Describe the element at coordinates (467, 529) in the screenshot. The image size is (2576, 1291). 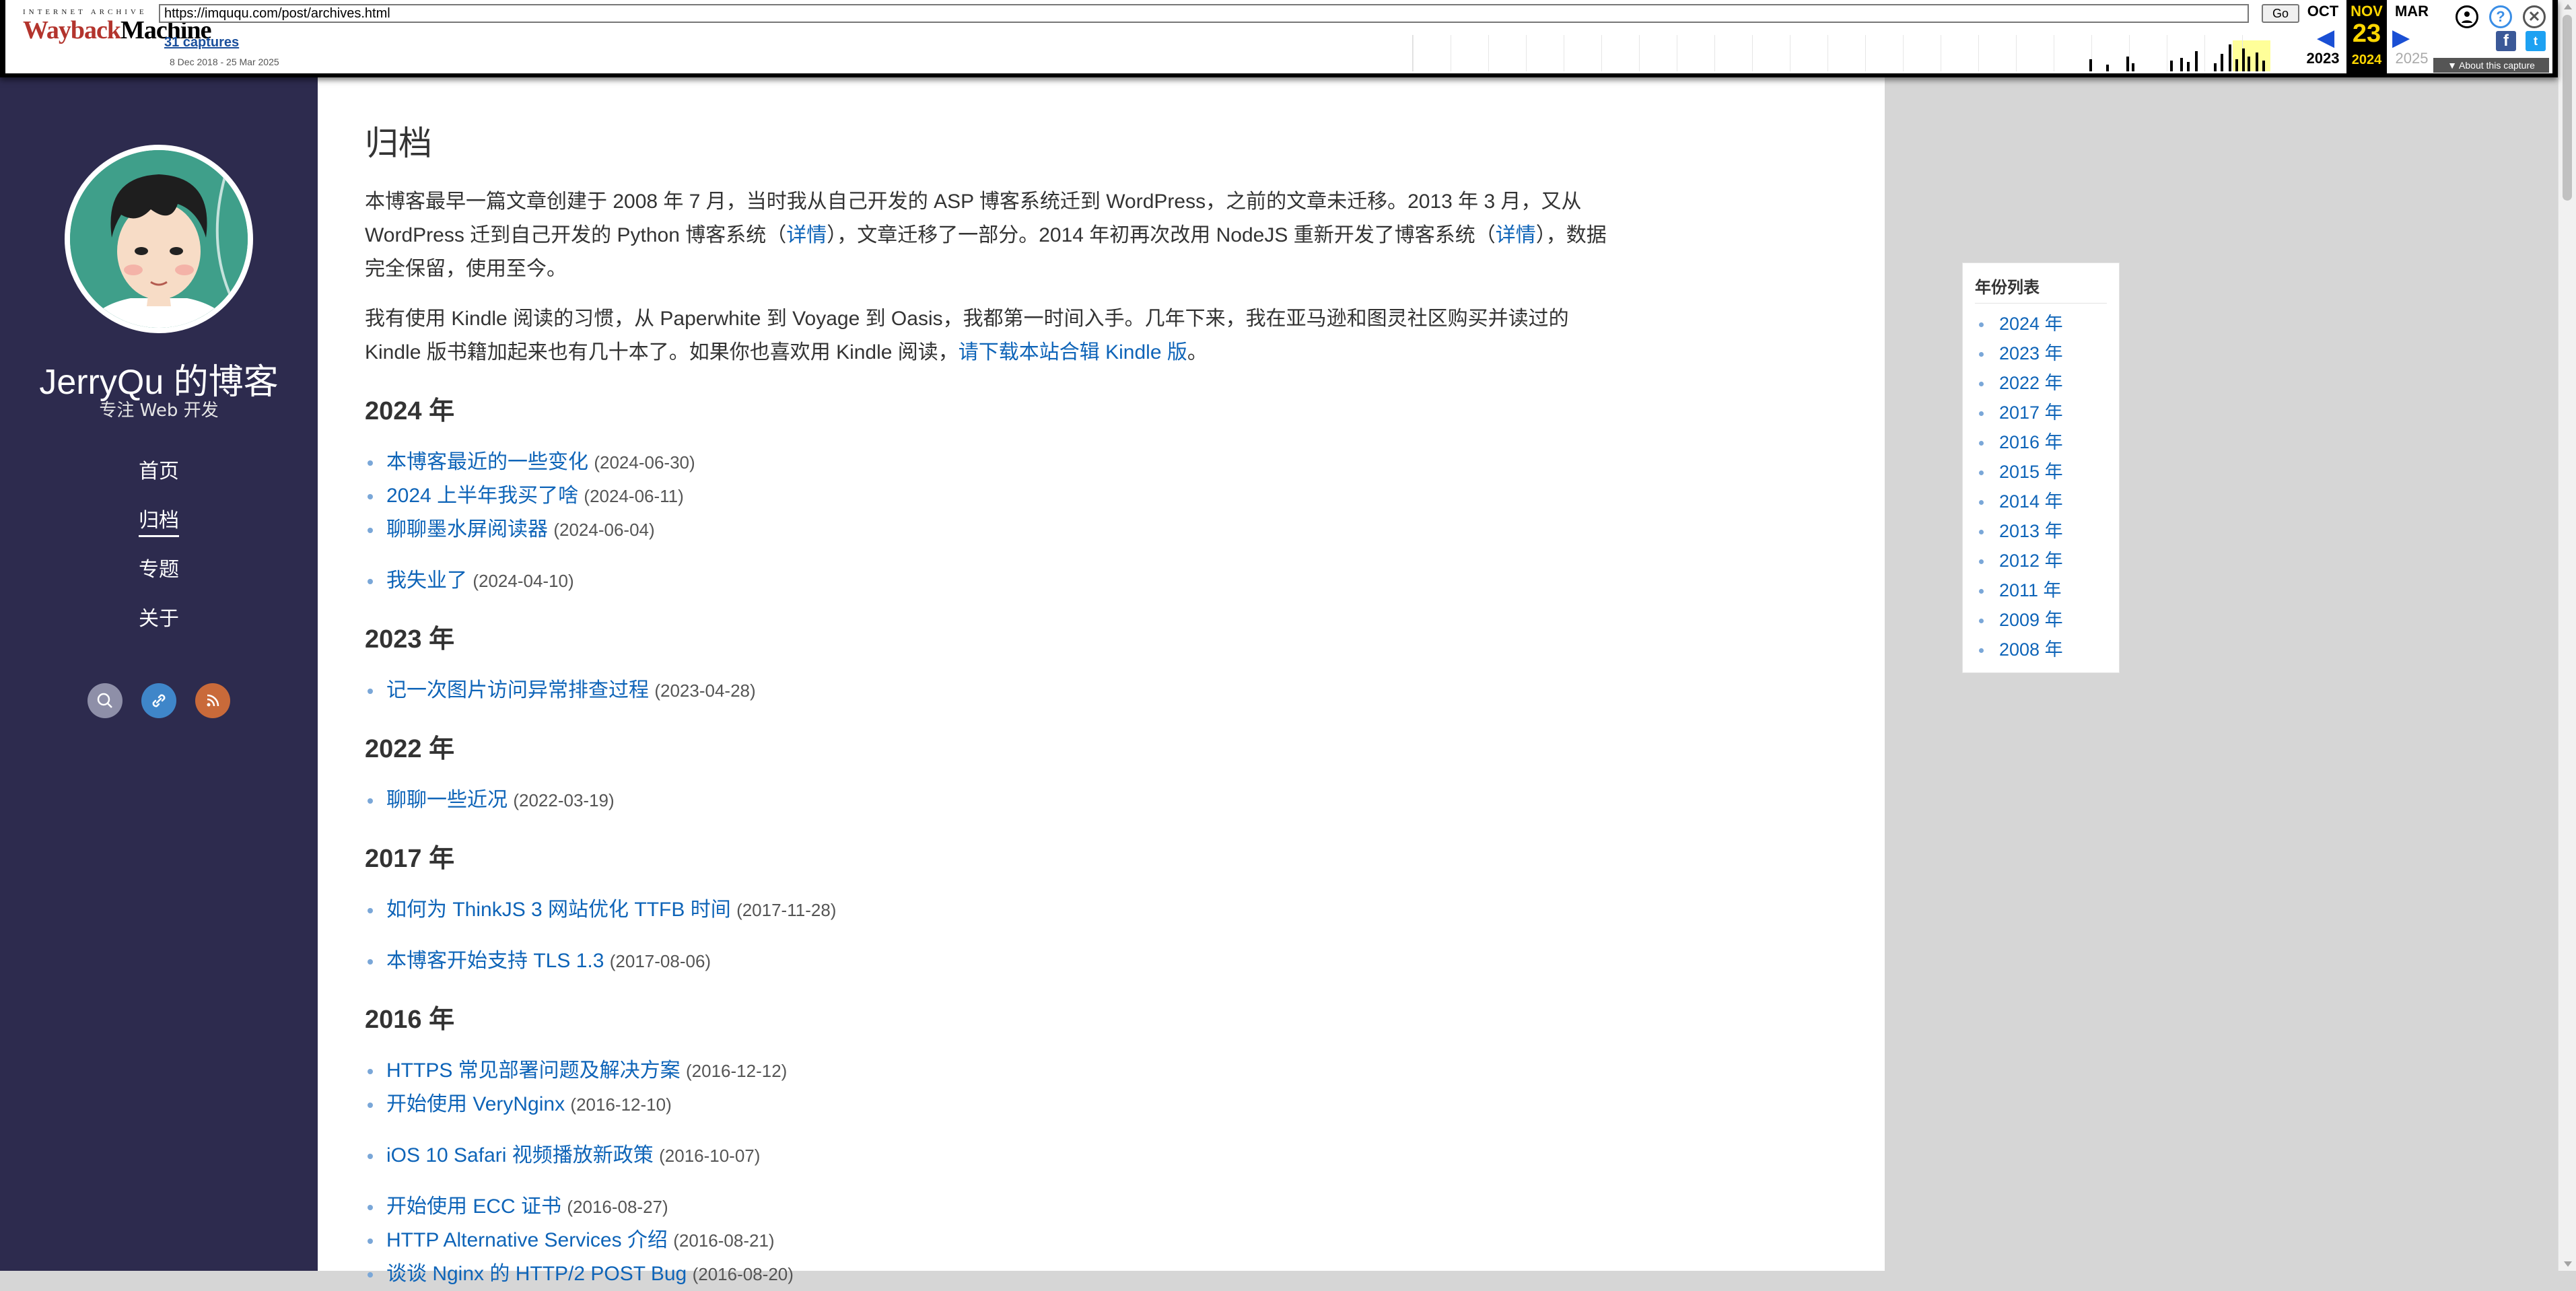
I see `post-link: 聊聊墨水屏阅读器` at that location.